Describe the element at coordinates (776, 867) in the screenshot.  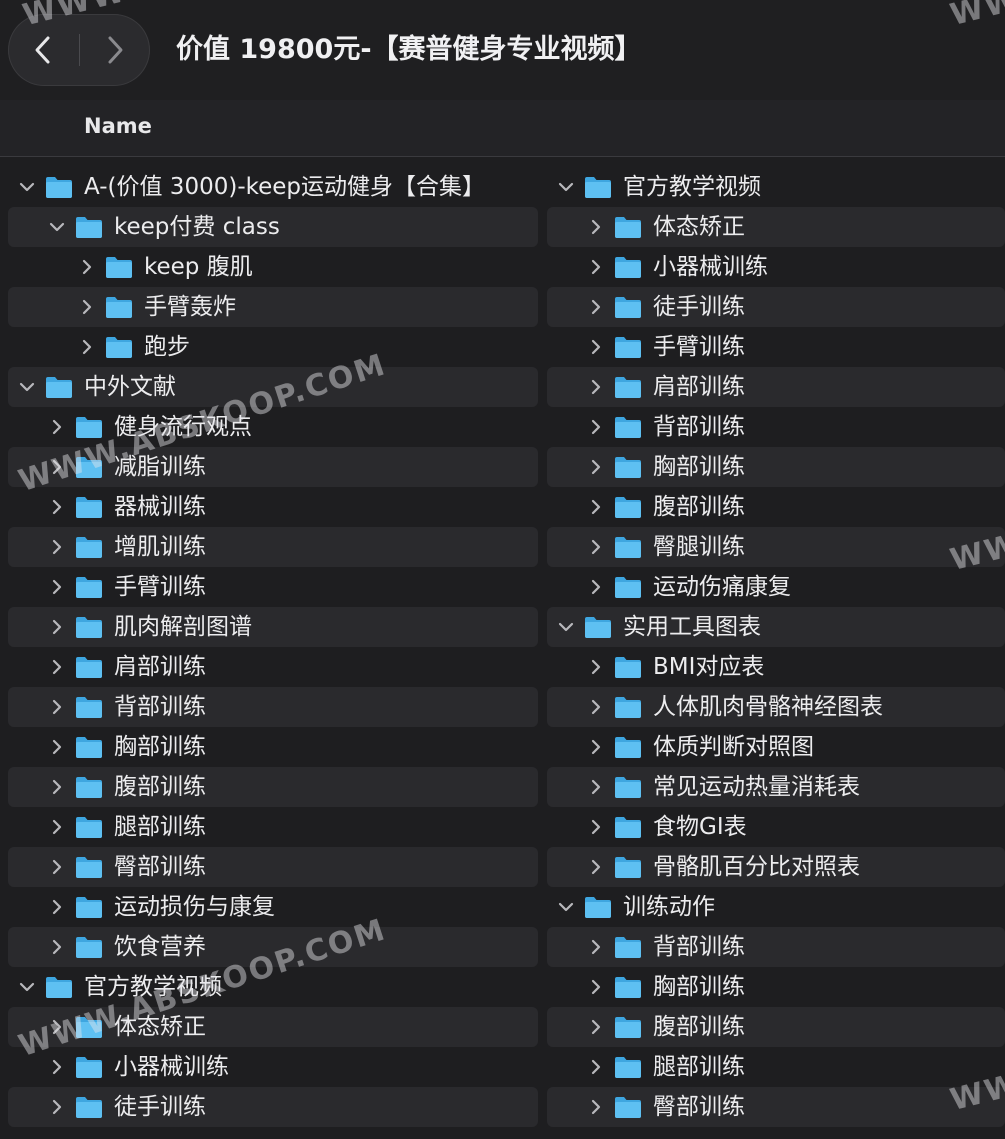
I see `folder-row: 骨骼肌百分比对照表` at that location.